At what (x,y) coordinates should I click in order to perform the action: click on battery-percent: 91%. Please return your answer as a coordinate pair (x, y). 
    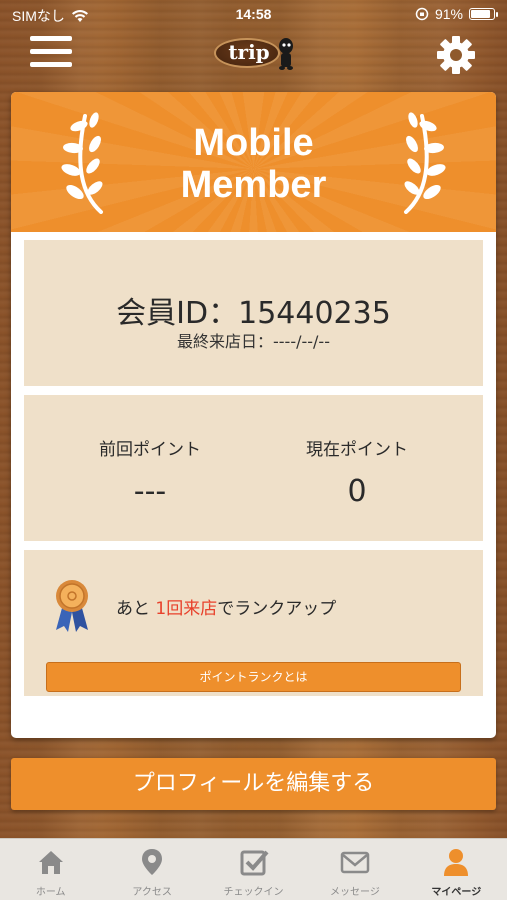
    Looking at the image, I should click on (448, 14).